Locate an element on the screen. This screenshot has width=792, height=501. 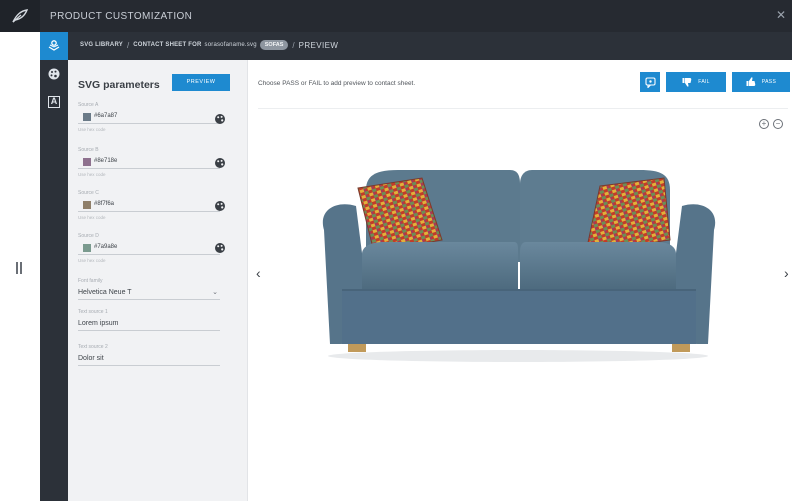
color-input: #6a7a87 is located at coordinates (149, 117).